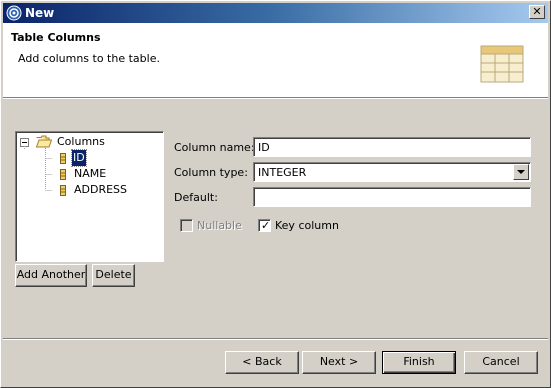 This screenshot has width=551, height=388. Describe the element at coordinates (214, 147) in the screenshot. I see `column-name-label: Column name:` at that location.